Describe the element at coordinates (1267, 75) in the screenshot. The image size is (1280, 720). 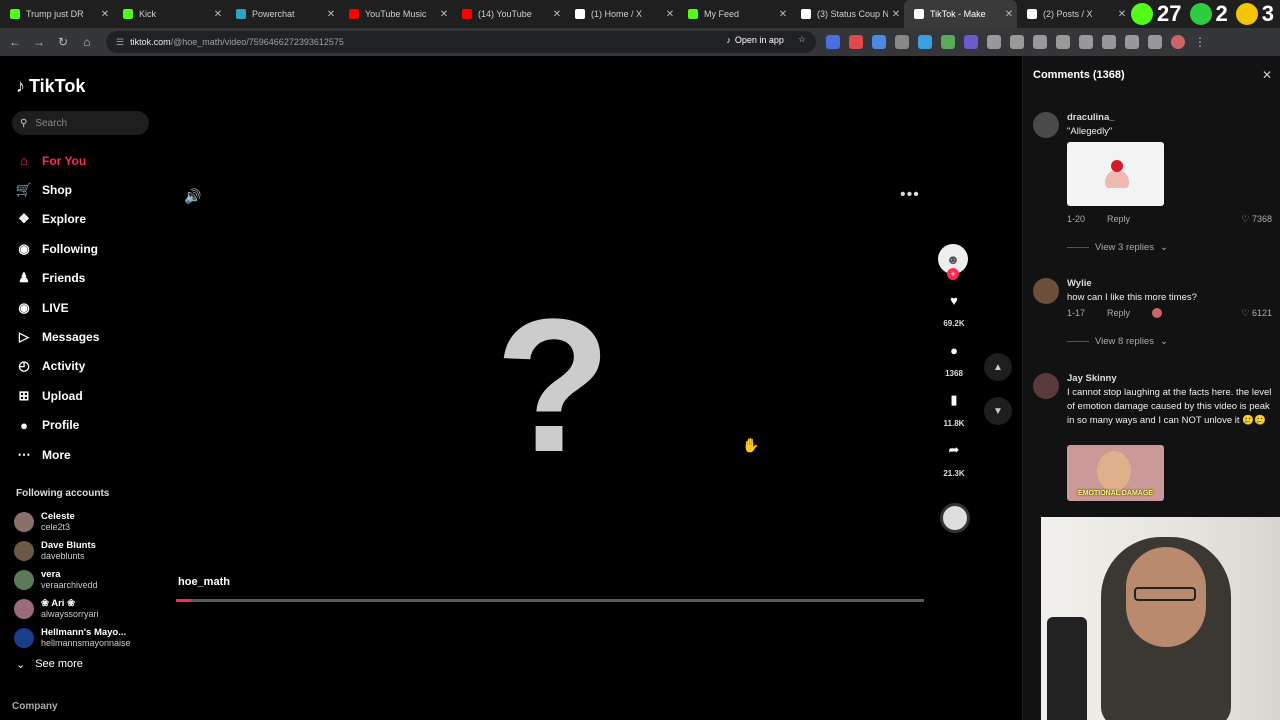
I see `close-icon: ✕` at that location.